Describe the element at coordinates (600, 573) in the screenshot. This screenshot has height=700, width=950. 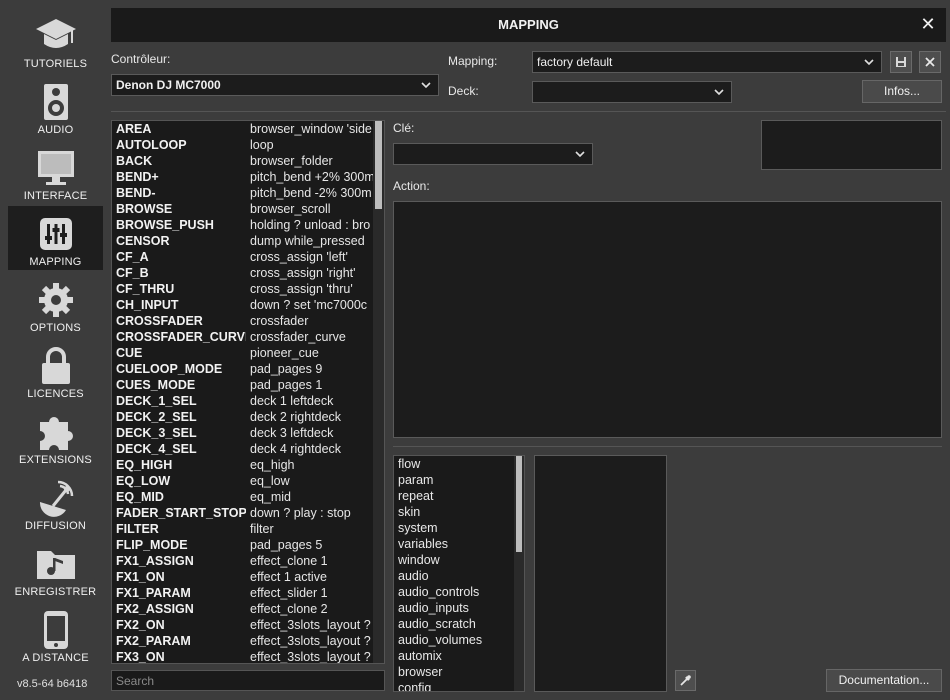
I see `verb-list` at that location.